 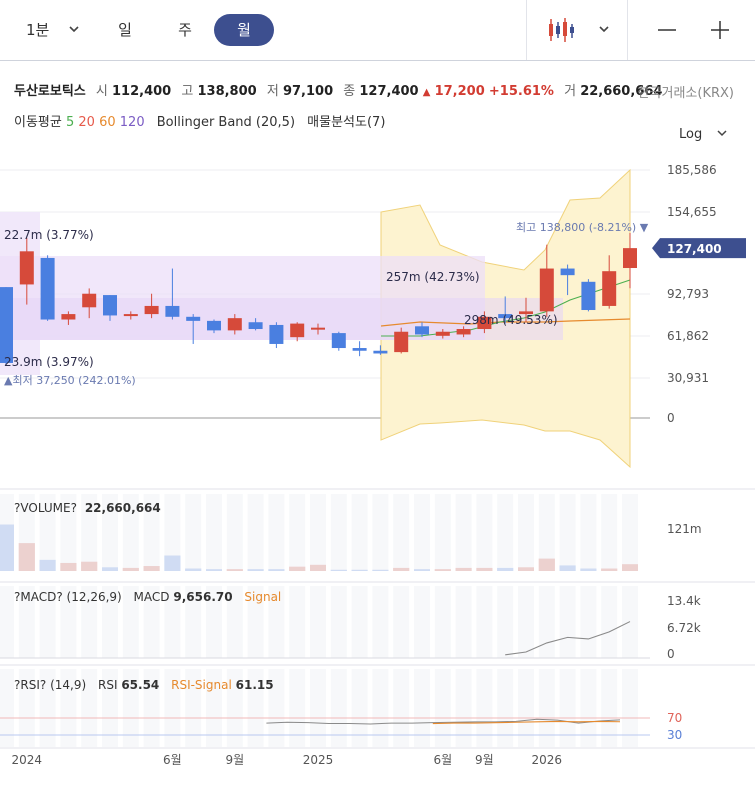 I want to click on time-axis: 2024 6월 9월 2025 6월 9월 2026, so click(x=287, y=760).